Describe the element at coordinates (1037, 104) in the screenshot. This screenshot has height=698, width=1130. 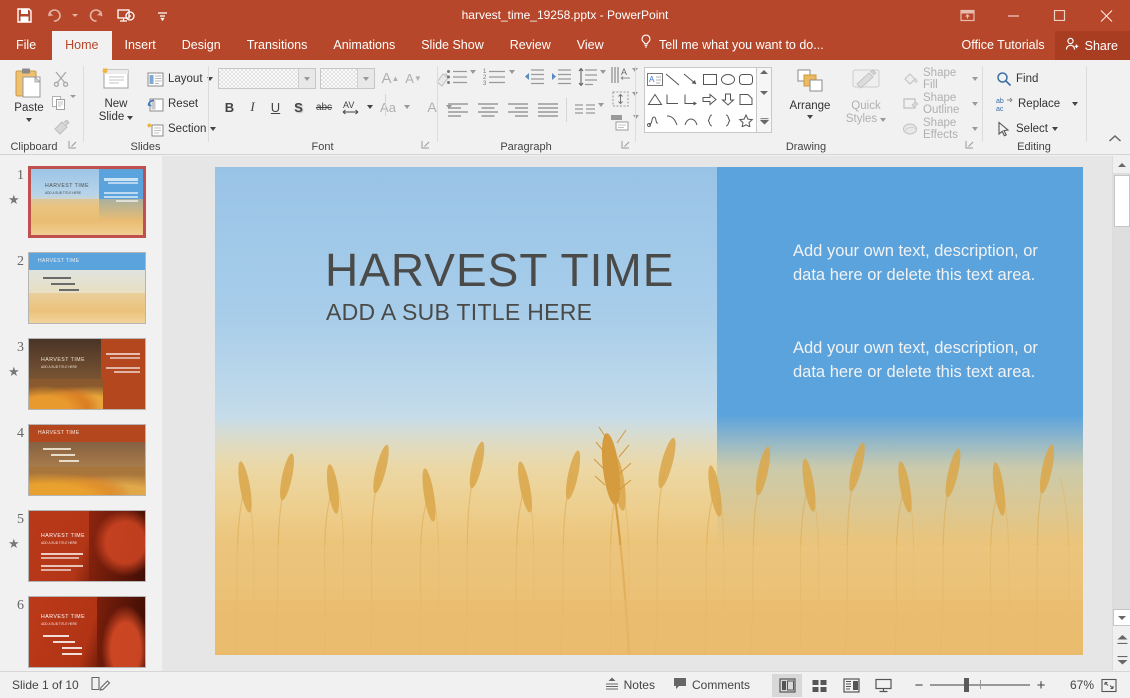
I see `replace-button: ab ac Replace` at that location.